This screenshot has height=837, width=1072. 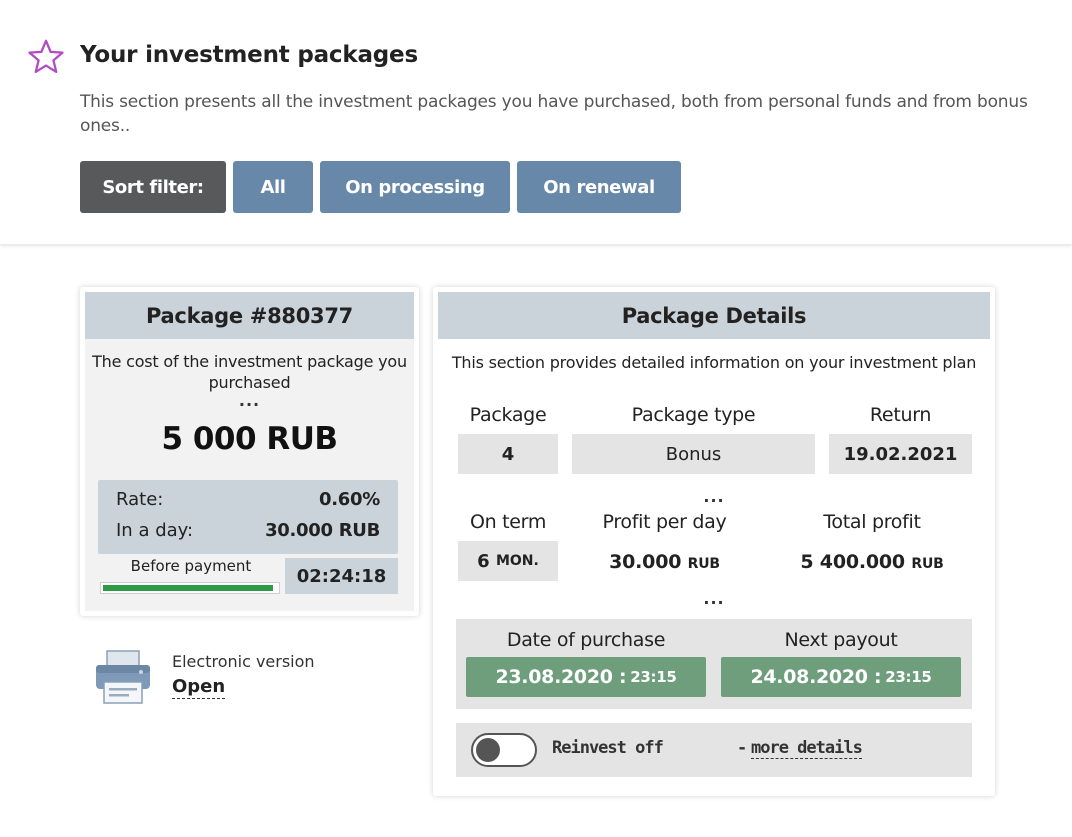 What do you see at coordinates (714, 315) in the screenshot?
I see `details-title: Package Details` at bounding box center [714, 315].